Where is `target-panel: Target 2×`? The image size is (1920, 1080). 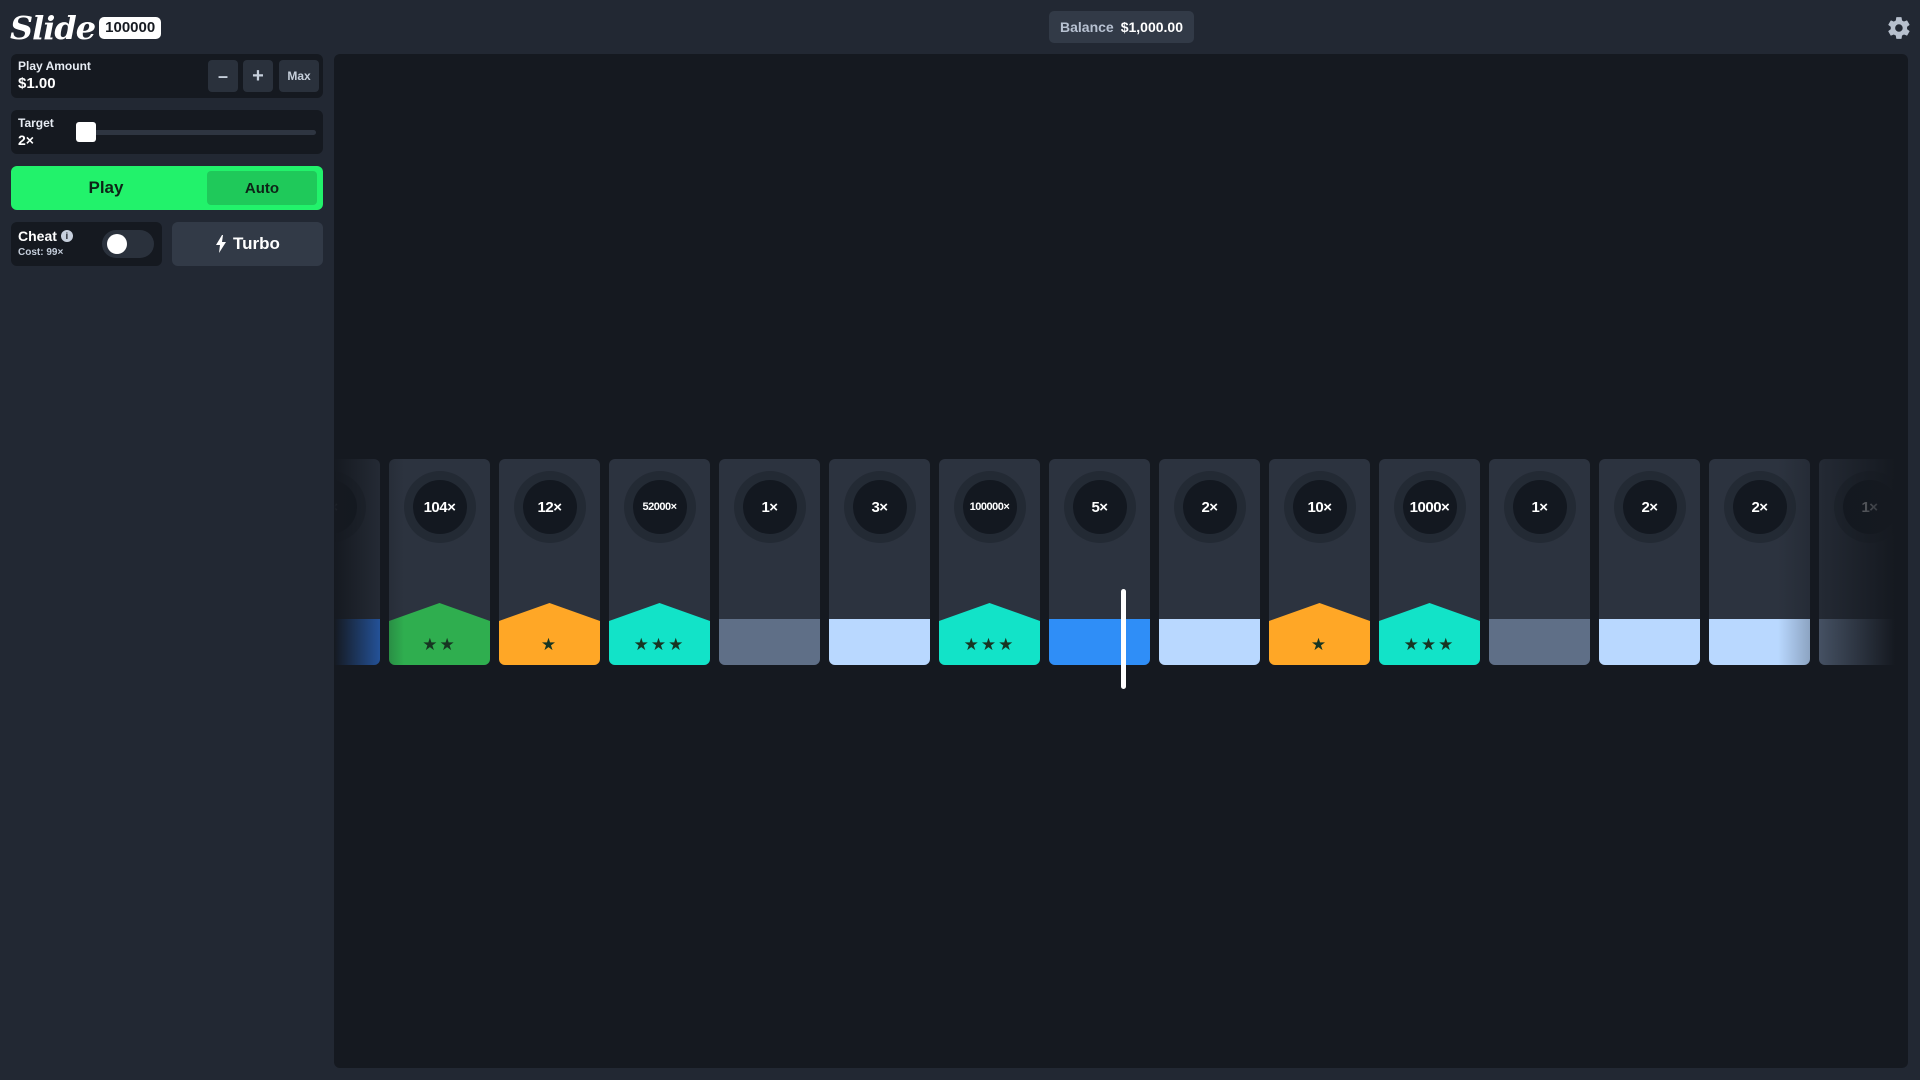 target-panel: Target 2× is located at coordinates (167, 132).